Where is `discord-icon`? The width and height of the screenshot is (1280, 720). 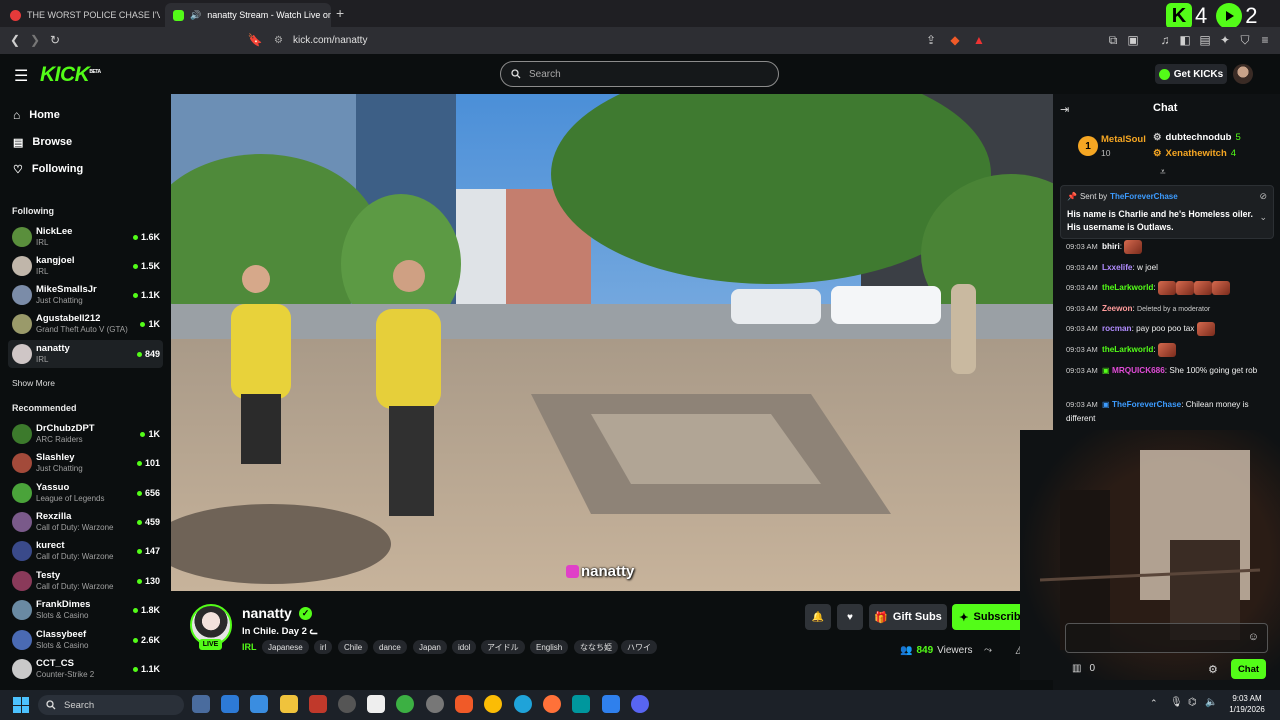
discord-icon is located at coordinates (640, 704).